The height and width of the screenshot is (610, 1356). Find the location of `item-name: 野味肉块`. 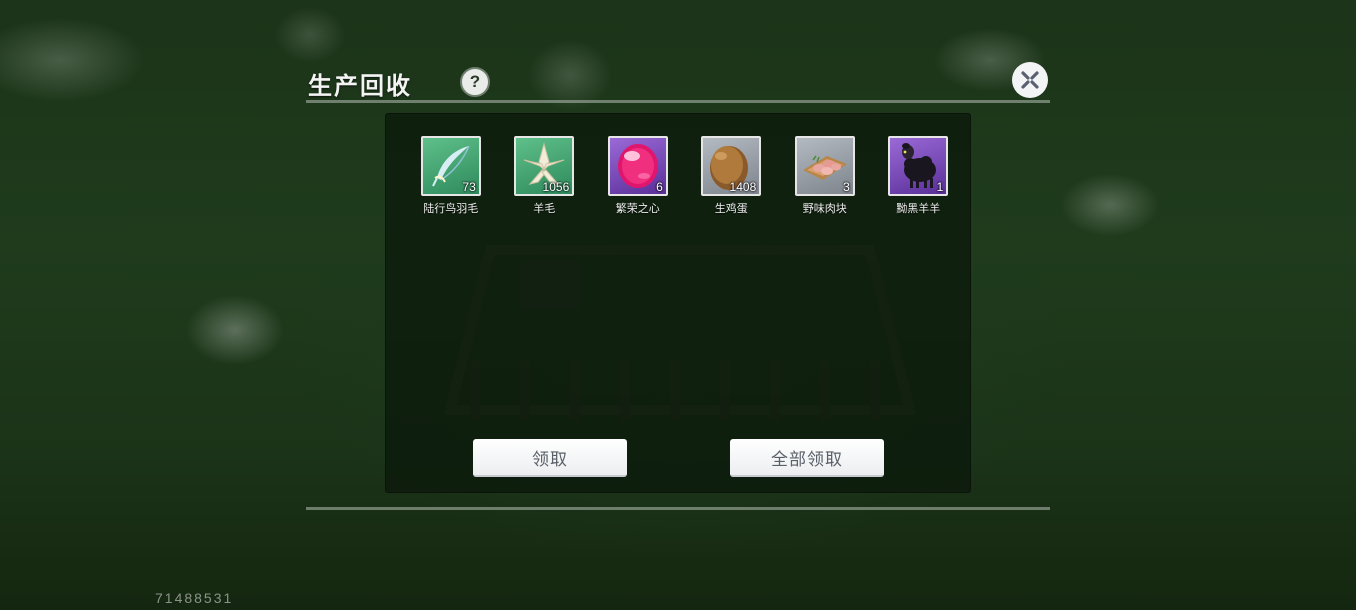

item-name: 野味肉块 is located at coordinates (824, 208).